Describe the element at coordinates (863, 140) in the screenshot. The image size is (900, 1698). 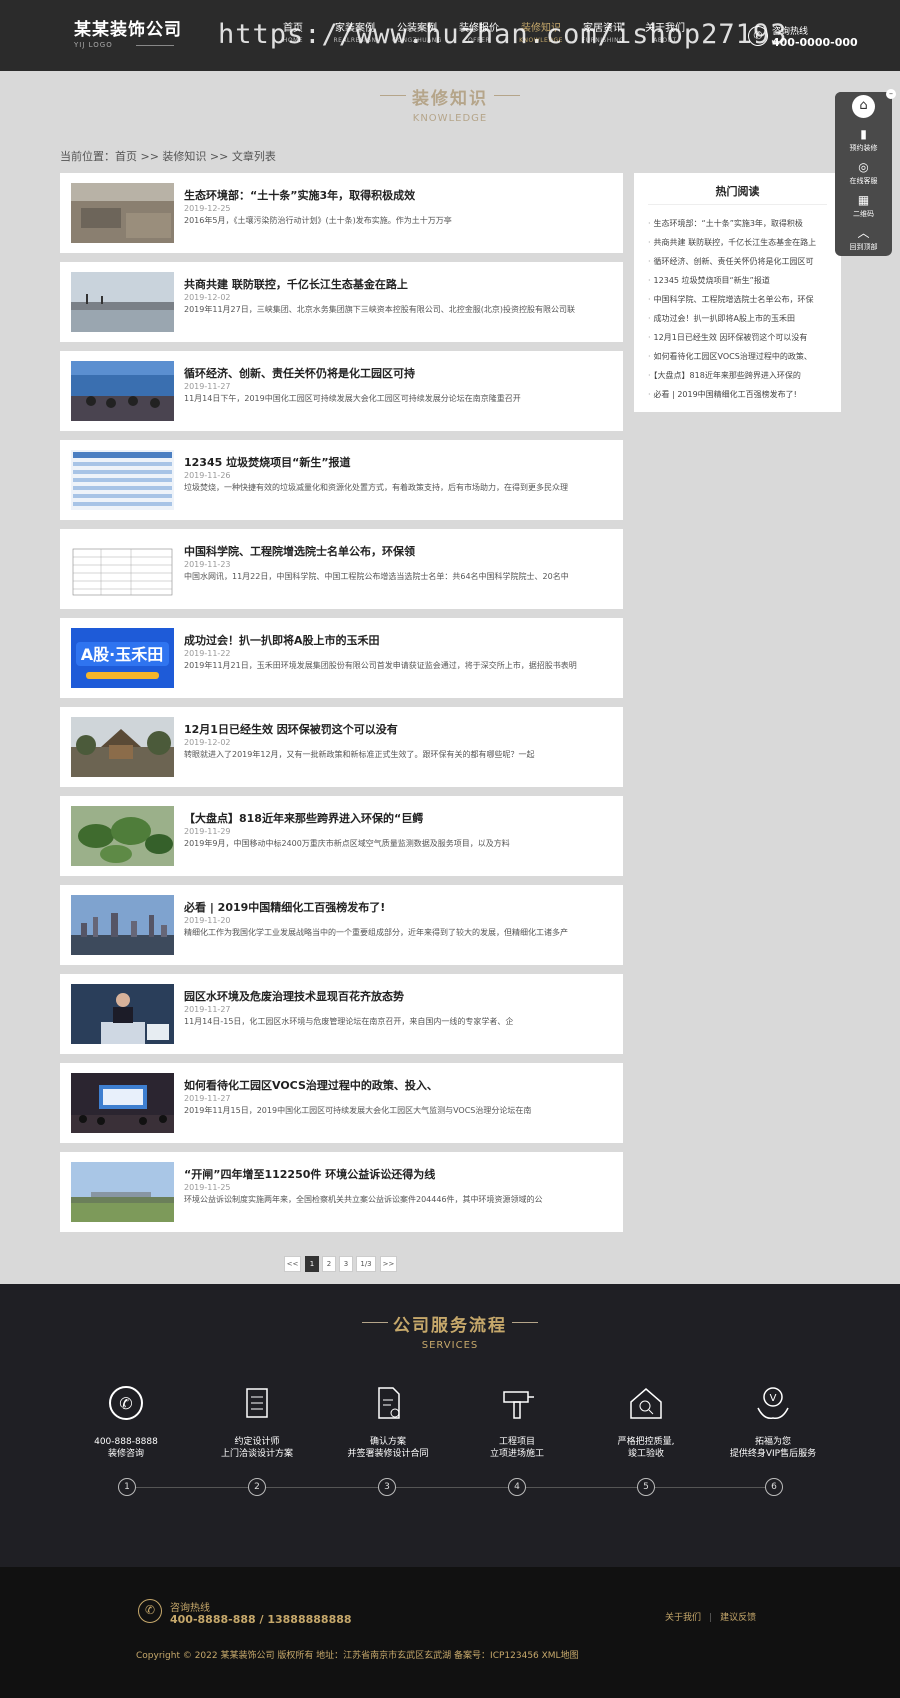
I see `float-item-appointment: ▮ 预约装修` at that location.